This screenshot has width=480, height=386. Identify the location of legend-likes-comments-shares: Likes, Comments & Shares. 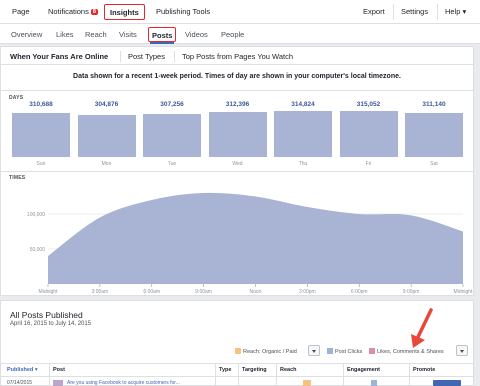
(406, 351).